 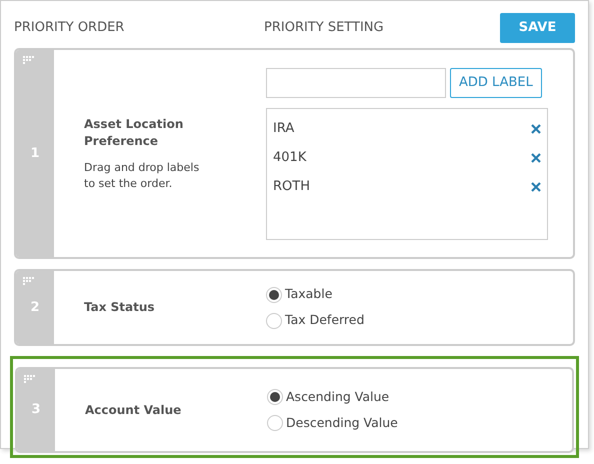 I want to click on add-label-button: ADD LABEL, so click(x=496, y=83).